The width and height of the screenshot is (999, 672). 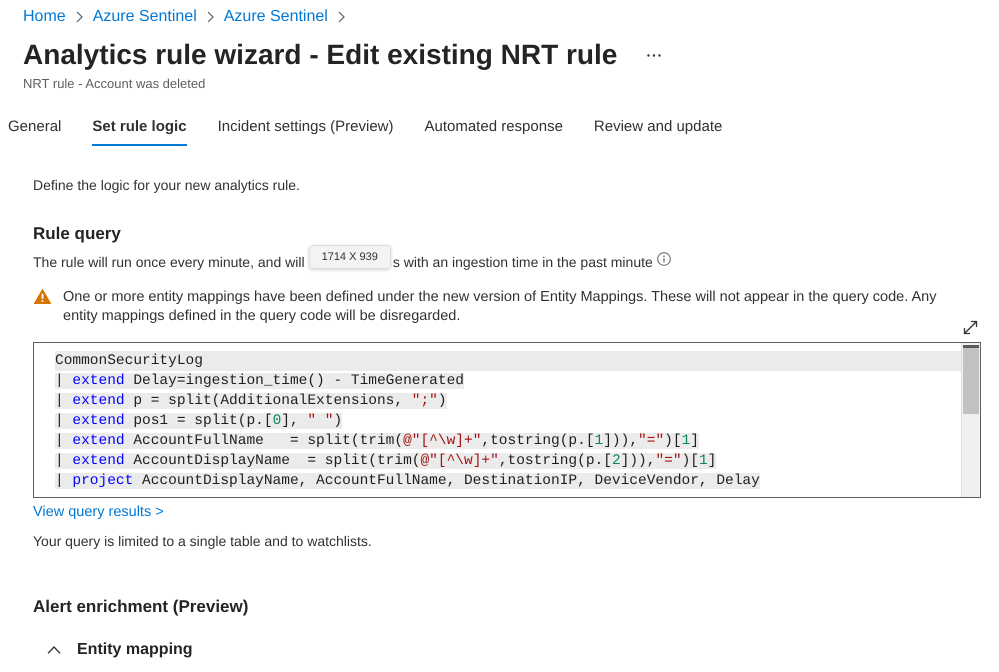 What do you see at coordinates (44, 17) in the screenshot?
I see `breadcrumb-link: Home` at bounding box center [44, 17].